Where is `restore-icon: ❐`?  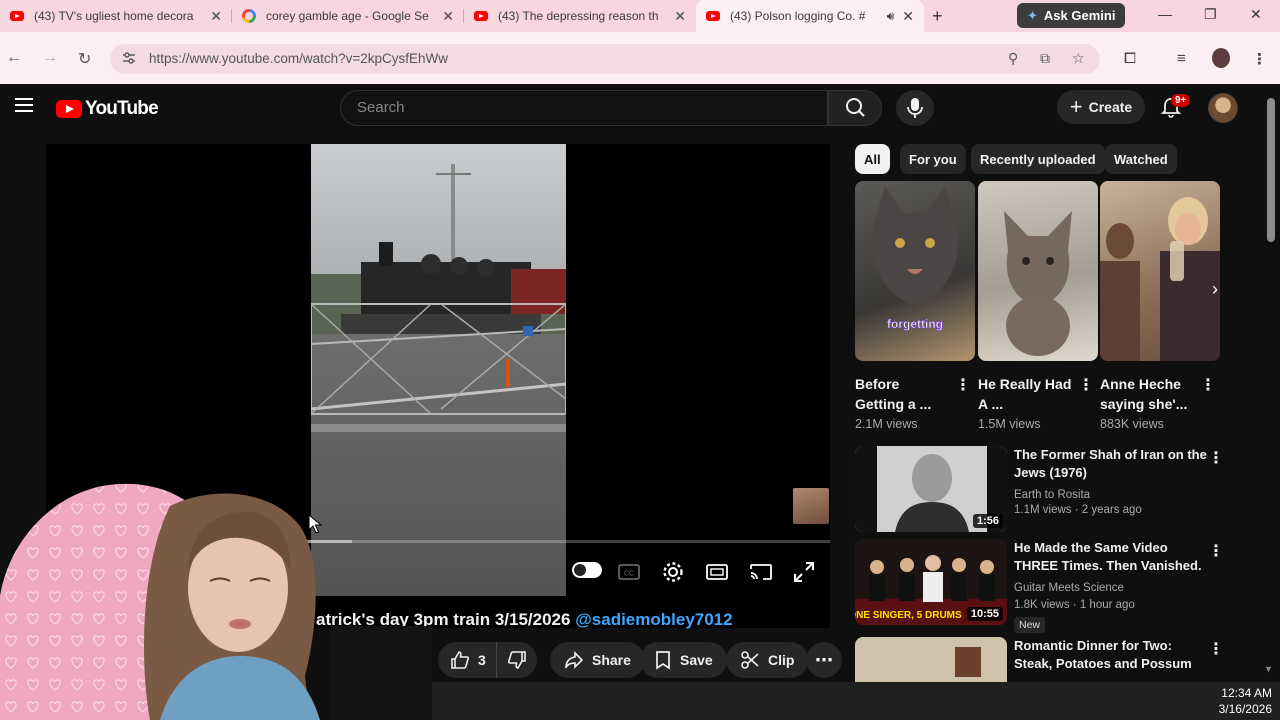
restore-icon: ❐ is located at coordinates (1210, 14).